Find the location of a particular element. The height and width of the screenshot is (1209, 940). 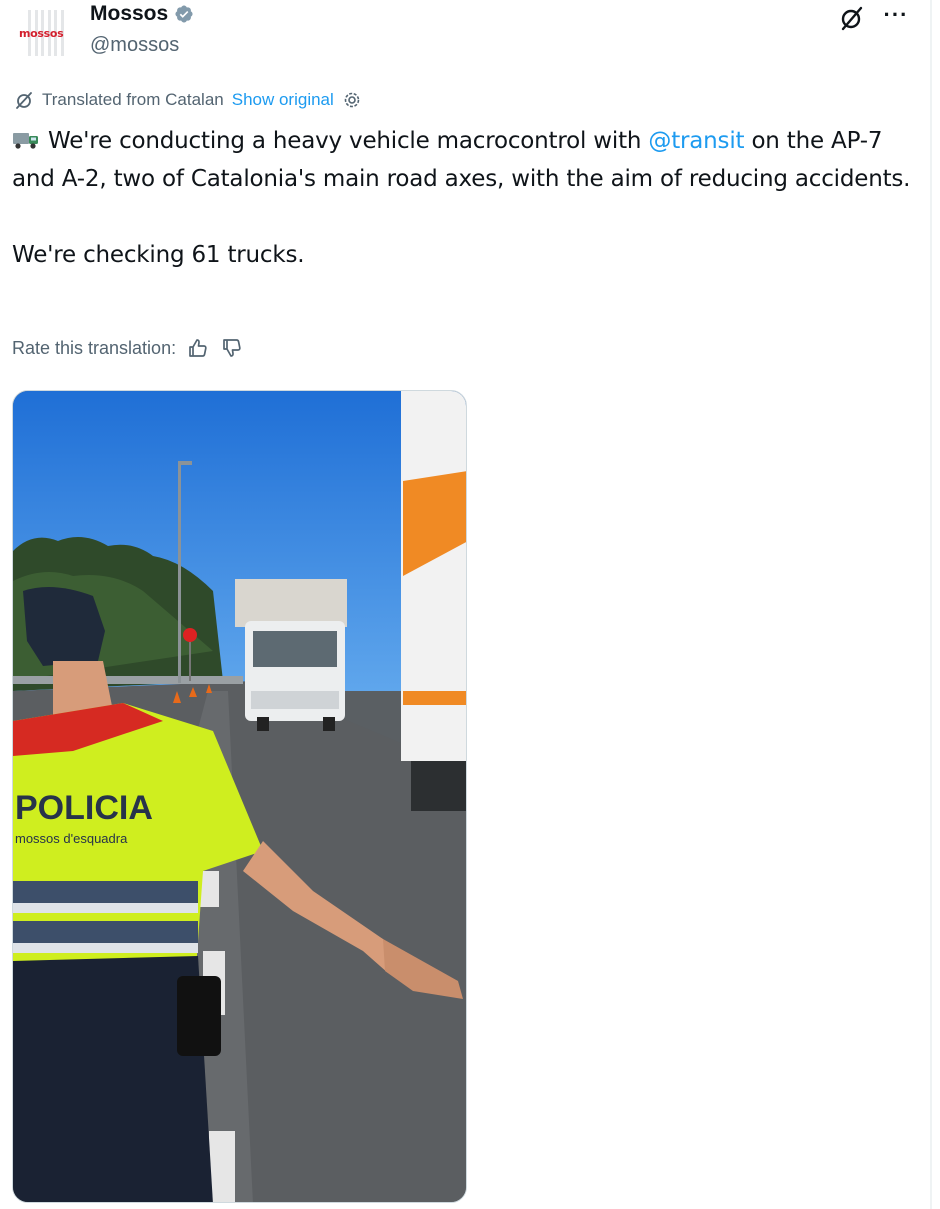

author-name-row: Mossos is located at coordinates (142, 14).